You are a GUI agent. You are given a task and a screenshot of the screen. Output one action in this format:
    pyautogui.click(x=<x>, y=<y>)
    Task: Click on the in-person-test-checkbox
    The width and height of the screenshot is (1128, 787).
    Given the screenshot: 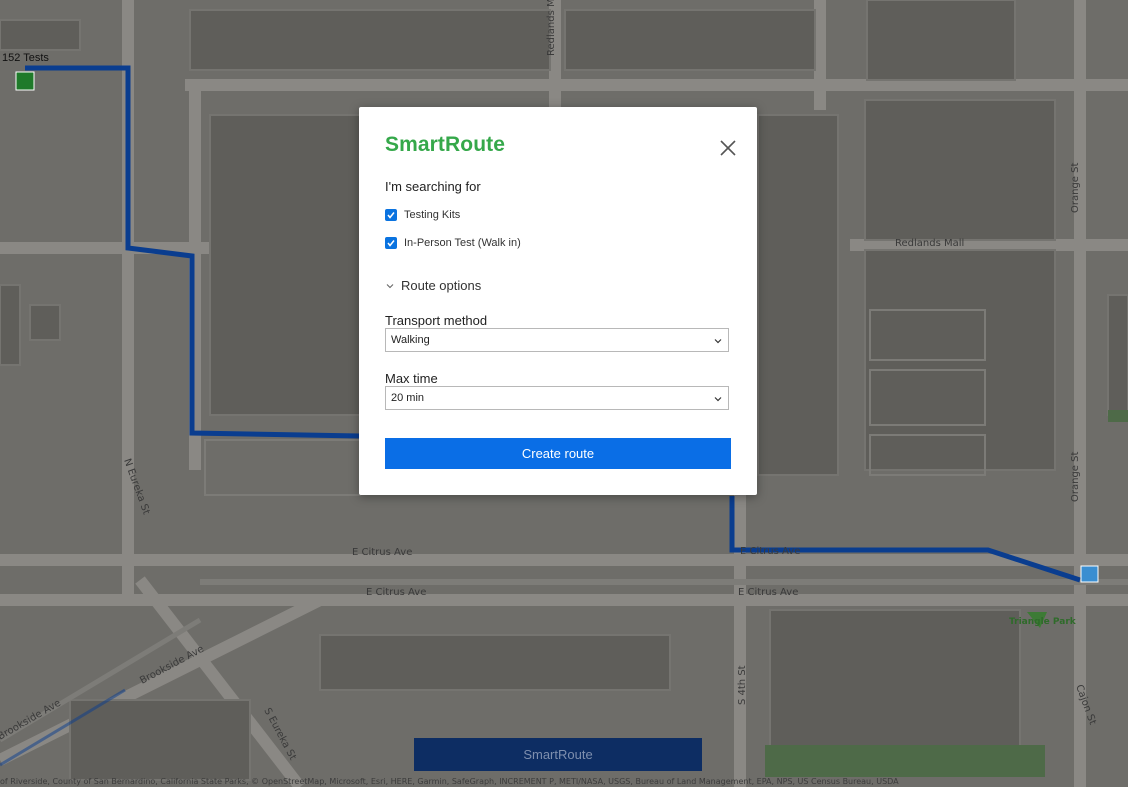 What is the action you would take?
    pyautogui.click(x=391, y=243)
    